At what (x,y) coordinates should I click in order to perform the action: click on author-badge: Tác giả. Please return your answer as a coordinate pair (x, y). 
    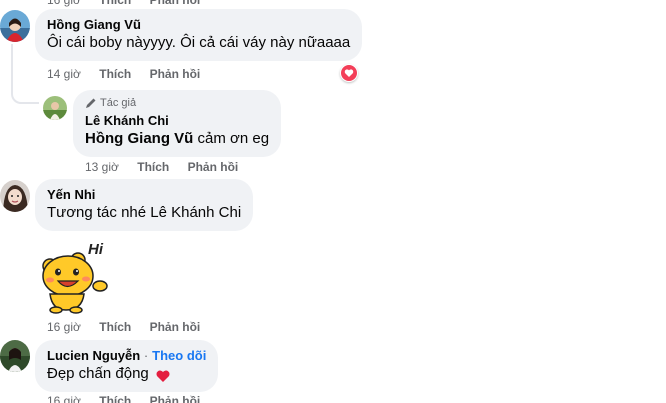
    Looking at the image, I should click on (177, 103).